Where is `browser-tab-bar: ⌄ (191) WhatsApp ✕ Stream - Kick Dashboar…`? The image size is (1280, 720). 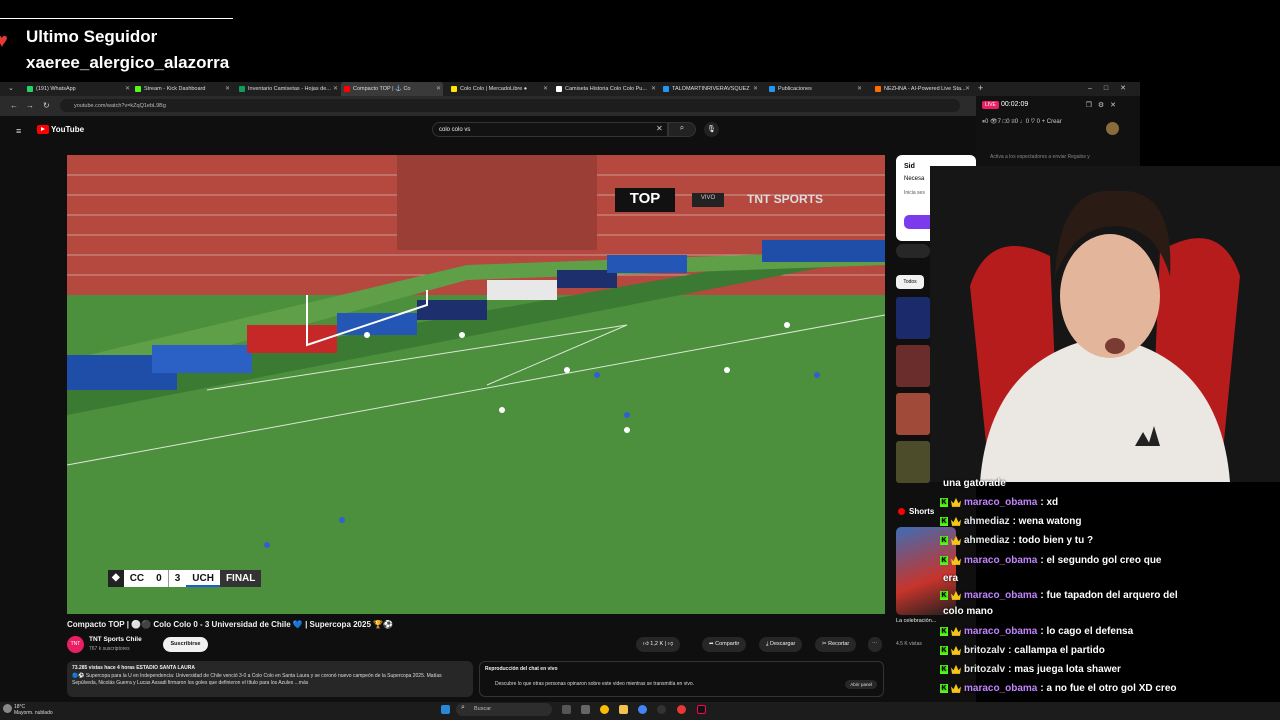 browser-tab-bar: ⌄ (191) WhatsApp ✕ Stream - Kick Dashboar… is located at coordinates (570, 89).